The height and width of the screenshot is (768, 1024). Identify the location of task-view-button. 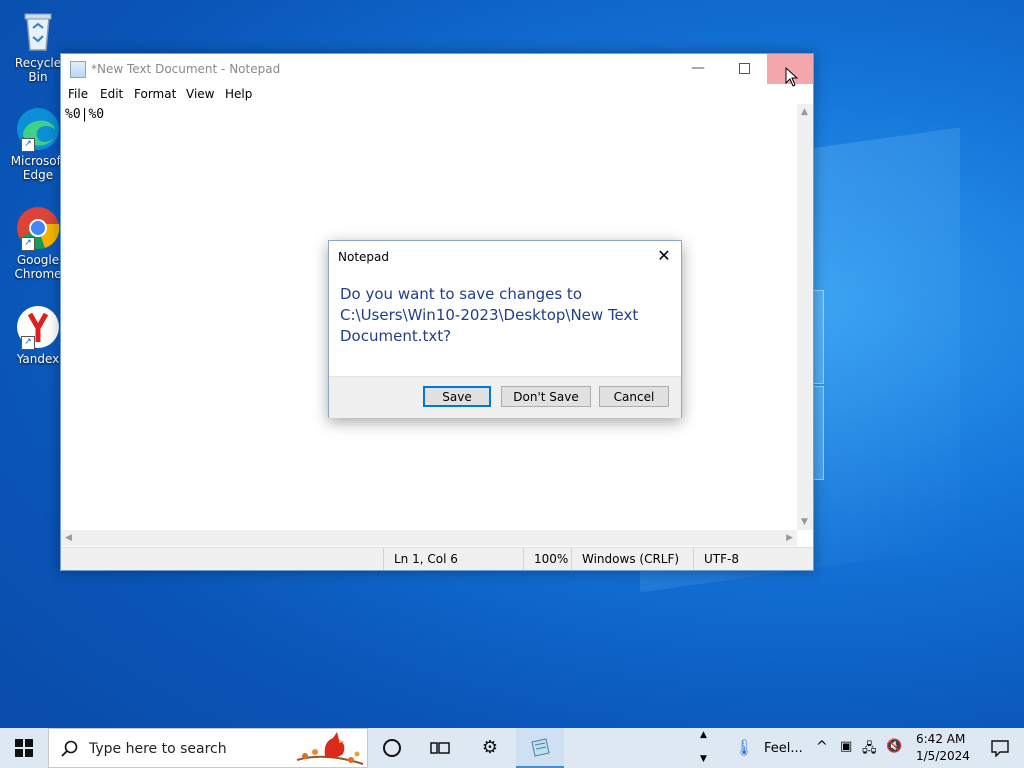
(440, 748).